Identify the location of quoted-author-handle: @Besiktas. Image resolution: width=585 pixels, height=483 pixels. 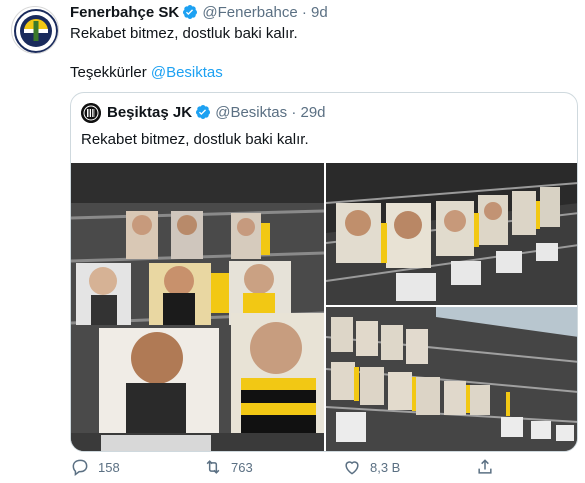
(251, 112).